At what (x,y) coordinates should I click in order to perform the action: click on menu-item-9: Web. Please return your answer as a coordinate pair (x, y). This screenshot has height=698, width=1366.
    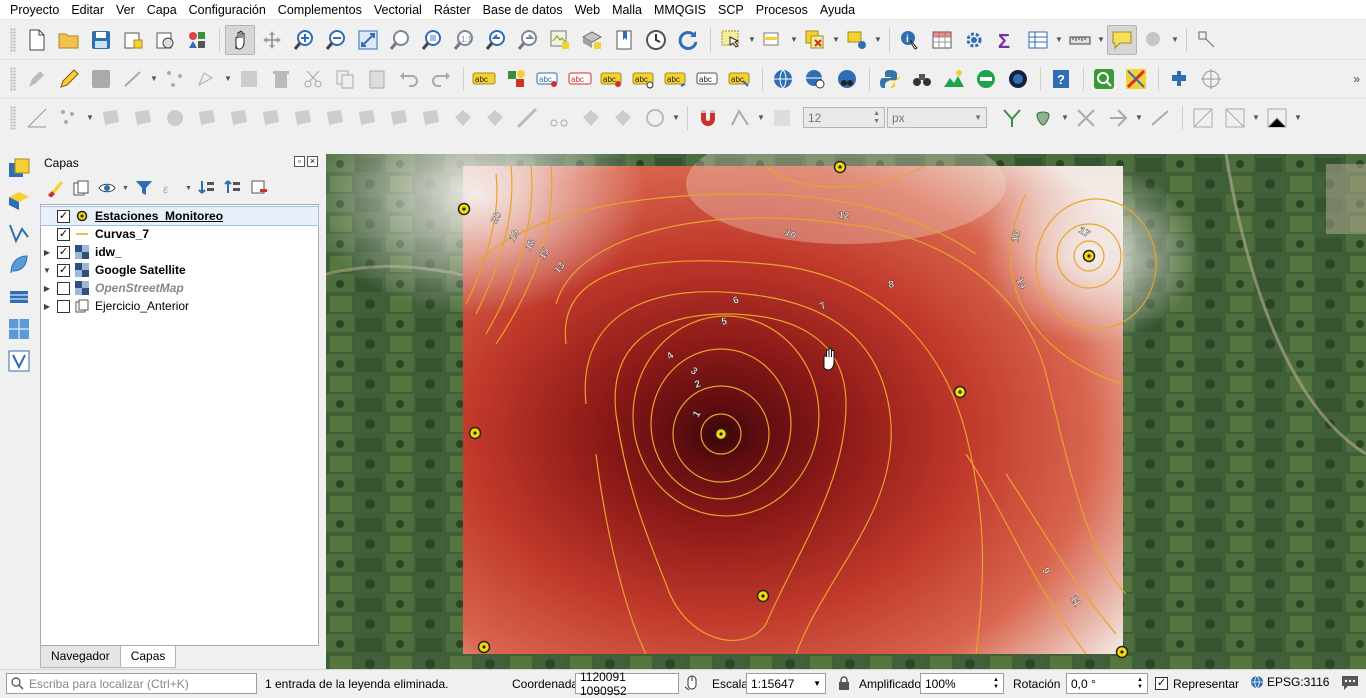
    Looking at the image, I should click on (587, 10).